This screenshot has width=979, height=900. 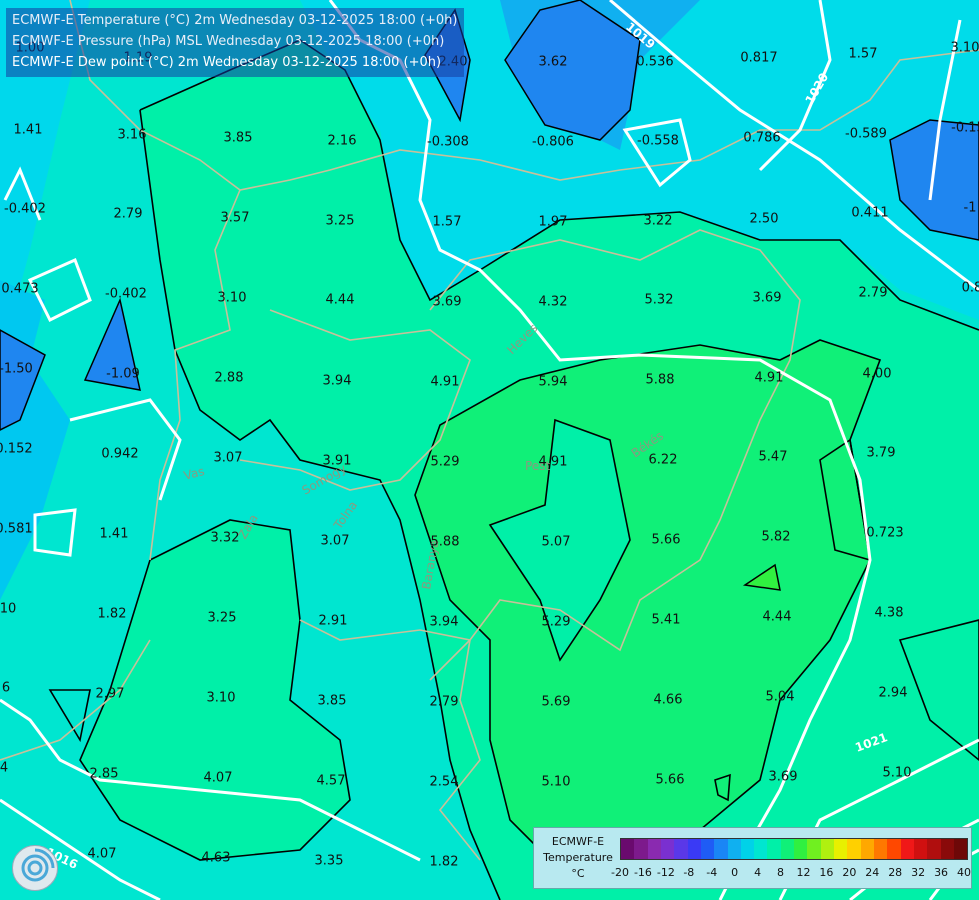 What do you see at coordinates (225, 538) in the screenshot?
I see `value-label: 3.32` at bounding box center [225, 538].